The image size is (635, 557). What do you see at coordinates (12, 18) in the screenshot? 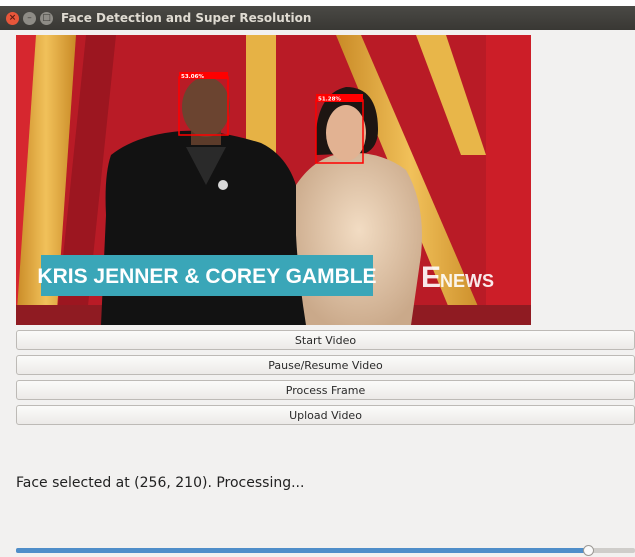
I see `close-window-icon: ×` at bounding box center [12, 18].